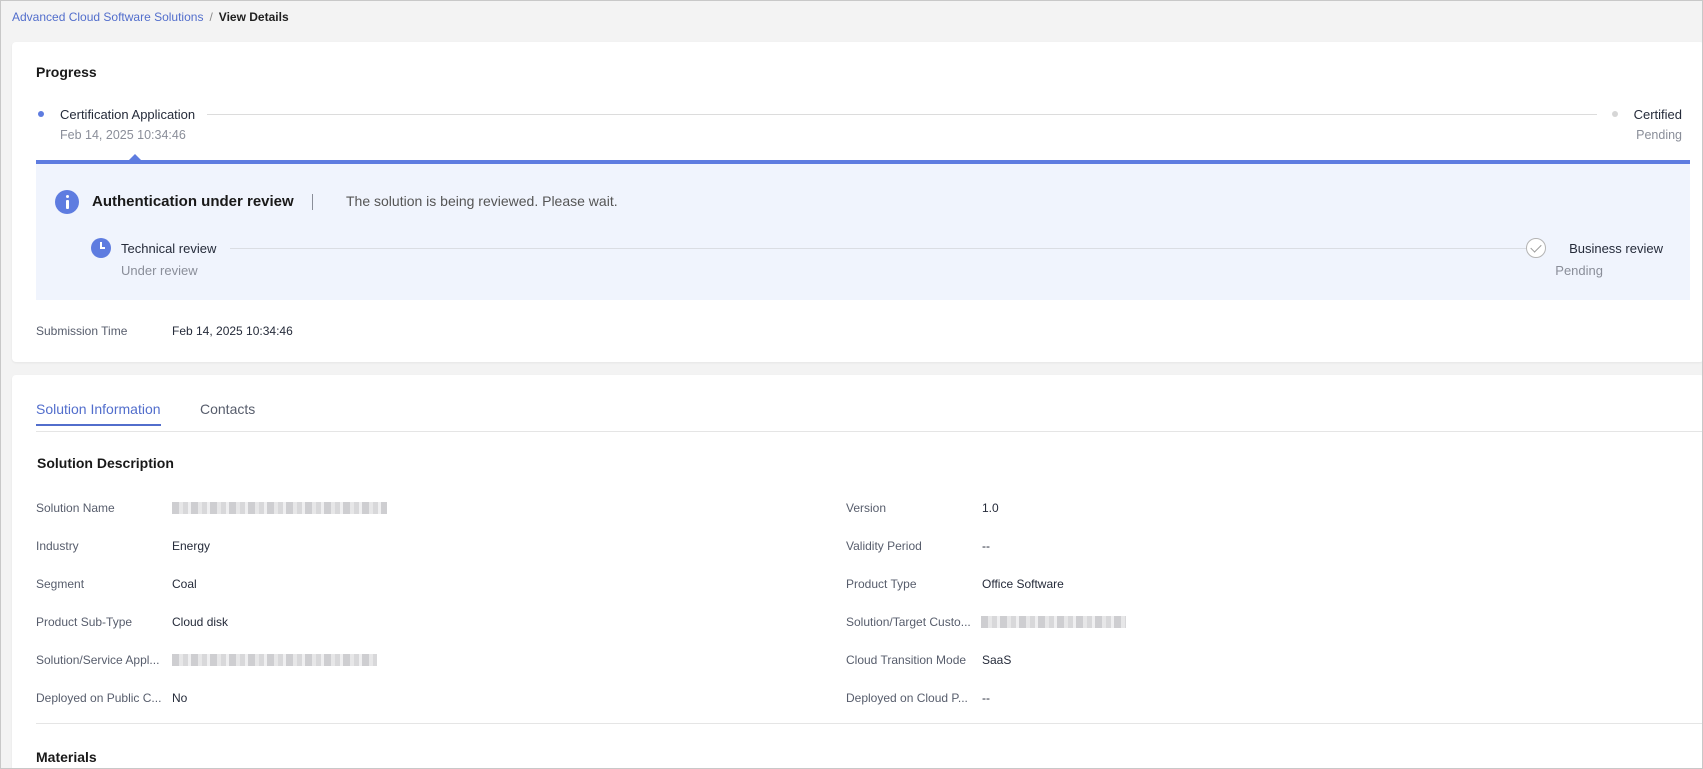 This screenshot has height=769, width=1703. What do you see at coordinates (1536, 248) in the screenshot?
I see `check-circle-icon` at bounding box center [1536, 248].